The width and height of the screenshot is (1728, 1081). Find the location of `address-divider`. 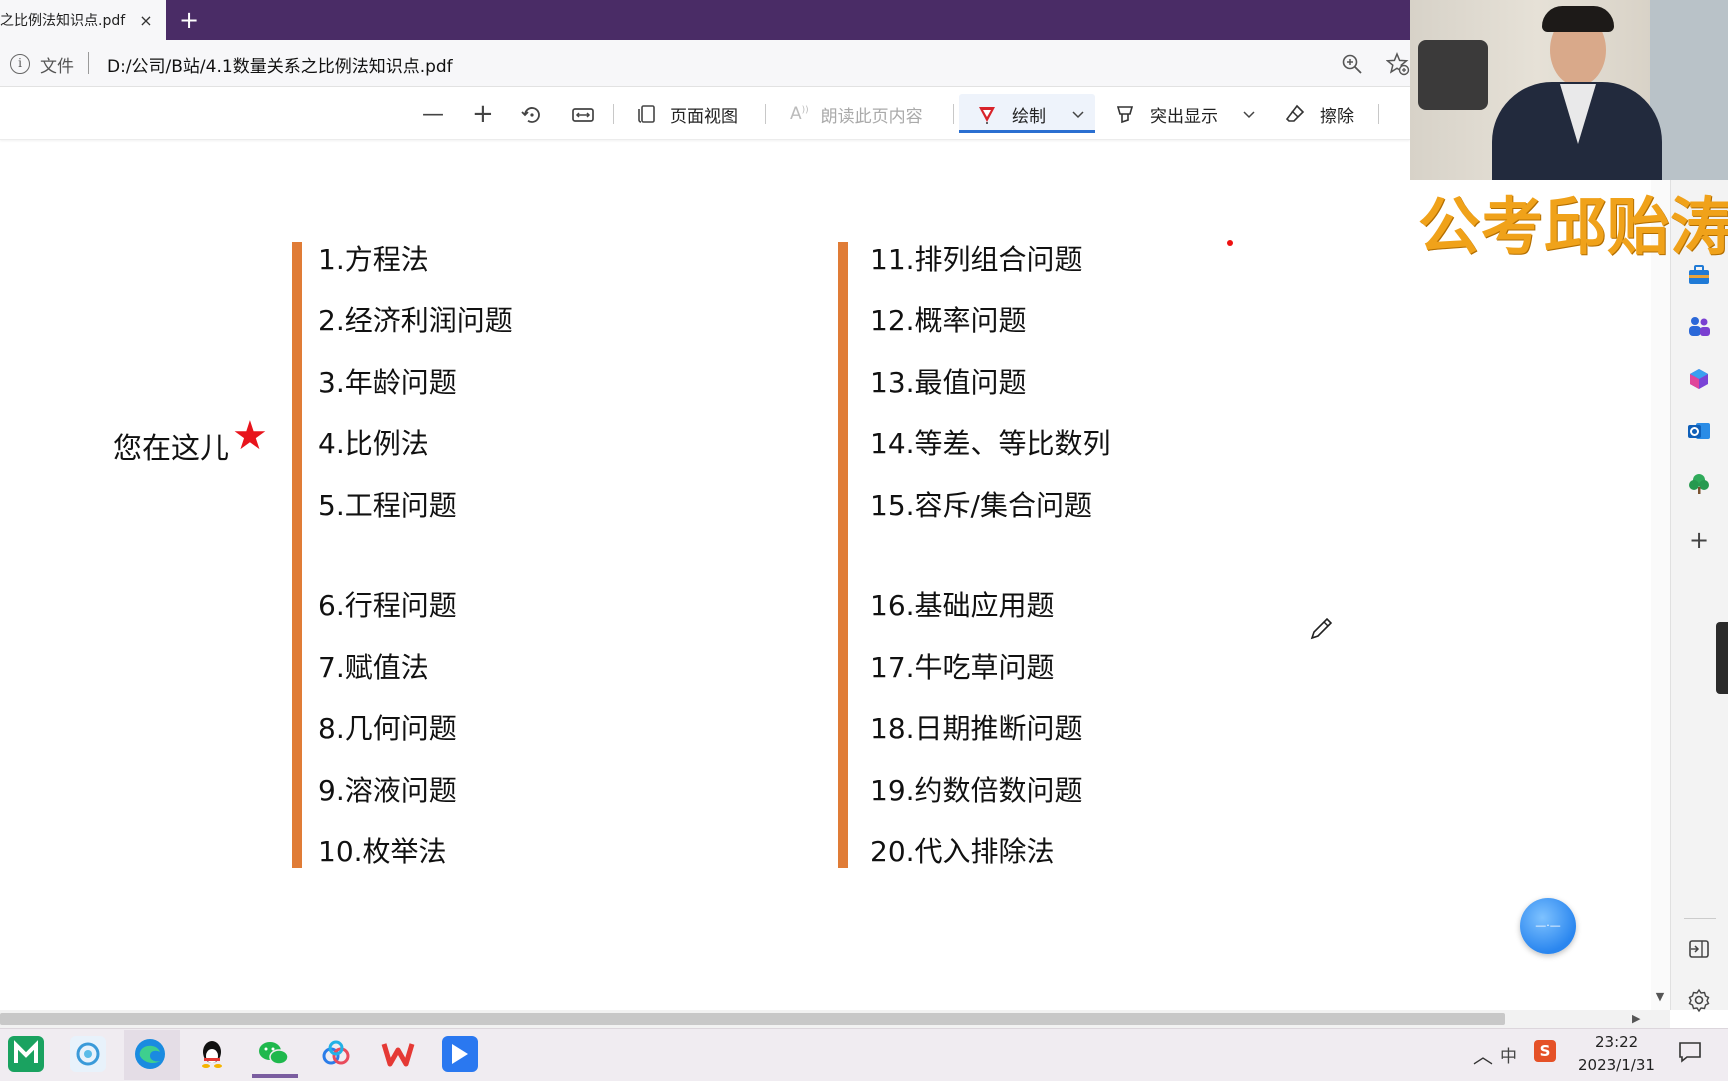

address-divider is located at coordinates (88, 63).